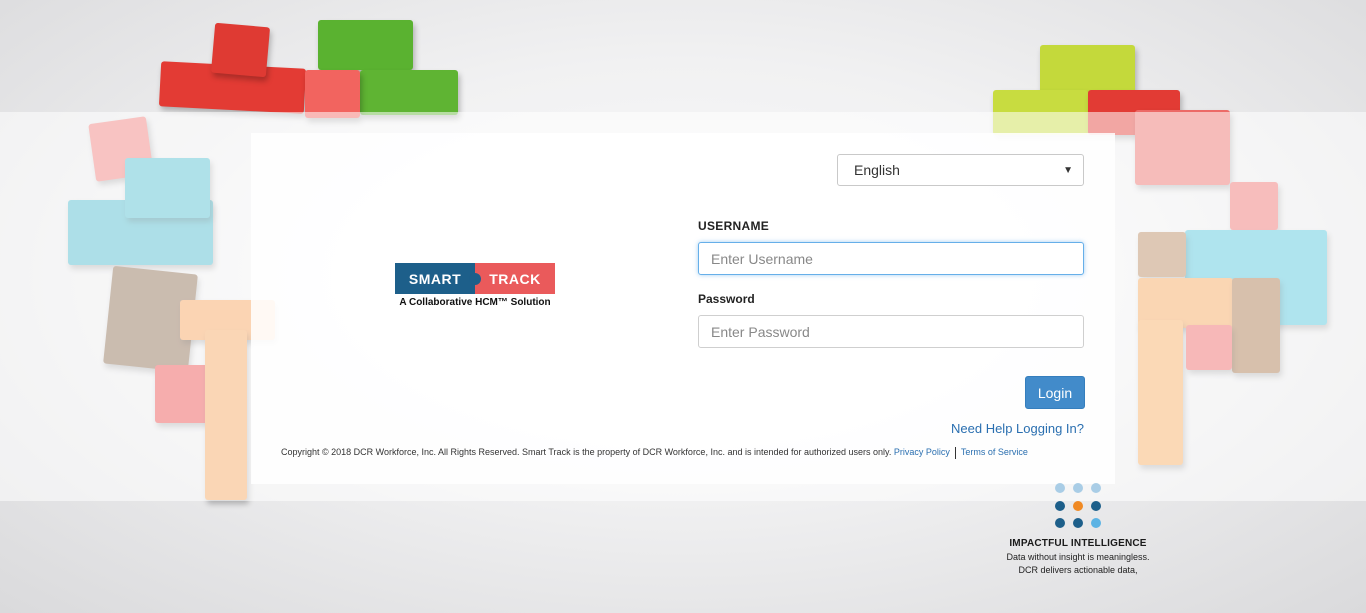  What do you see at coordinates (1068, 170) in the screenshot?
I see `chevron-down-icon: ▼` at bounding box center [1068, 170].